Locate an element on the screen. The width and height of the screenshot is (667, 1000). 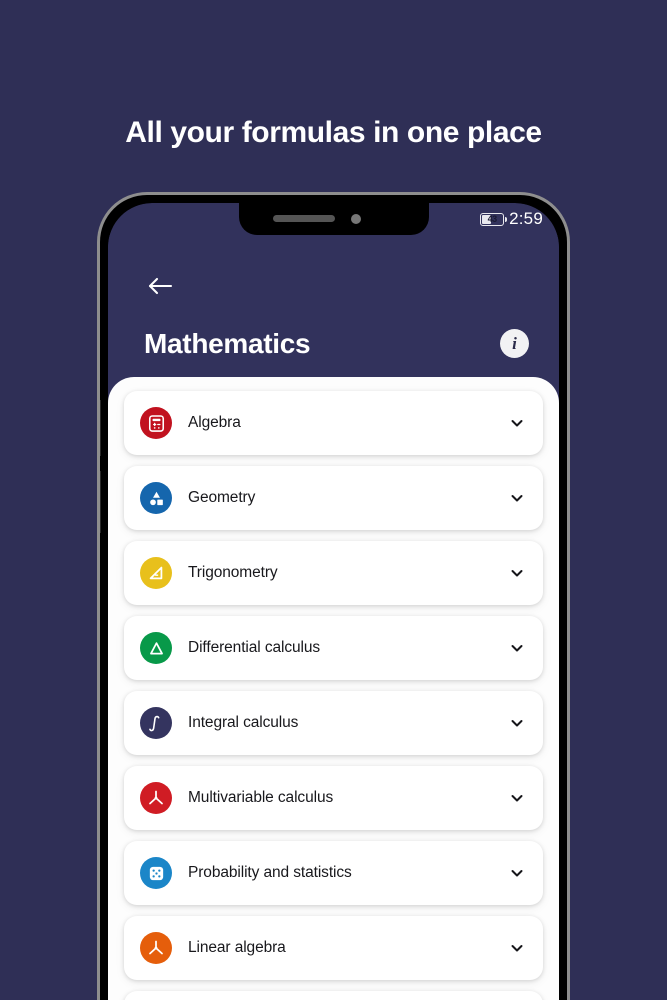
front-camera is located at coordinates (355, 219).